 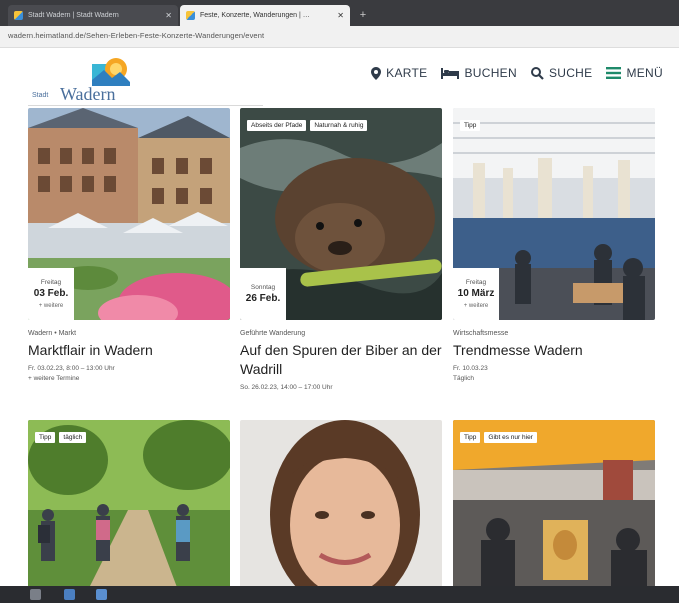 I want to click on tag-list: Tipp, so click(x=470, y=125).